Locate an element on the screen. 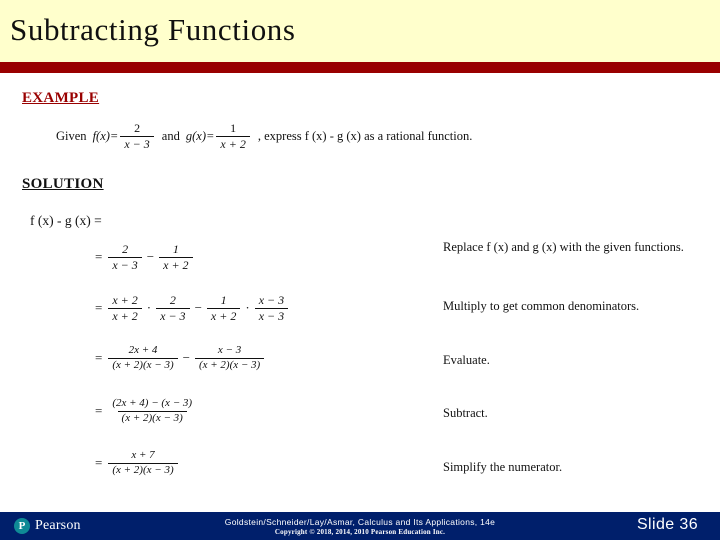  slide-number: Slide 36 is located at coordinates (667, 524).